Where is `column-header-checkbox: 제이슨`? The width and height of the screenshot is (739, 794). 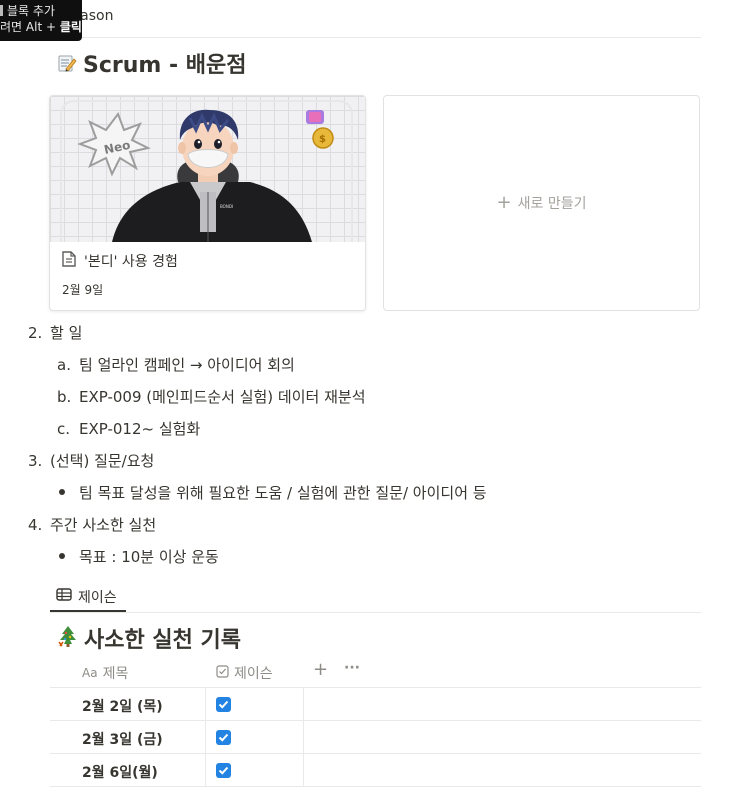
column-header-checkbox: 제이슨 is located at coordinates (244, 673).